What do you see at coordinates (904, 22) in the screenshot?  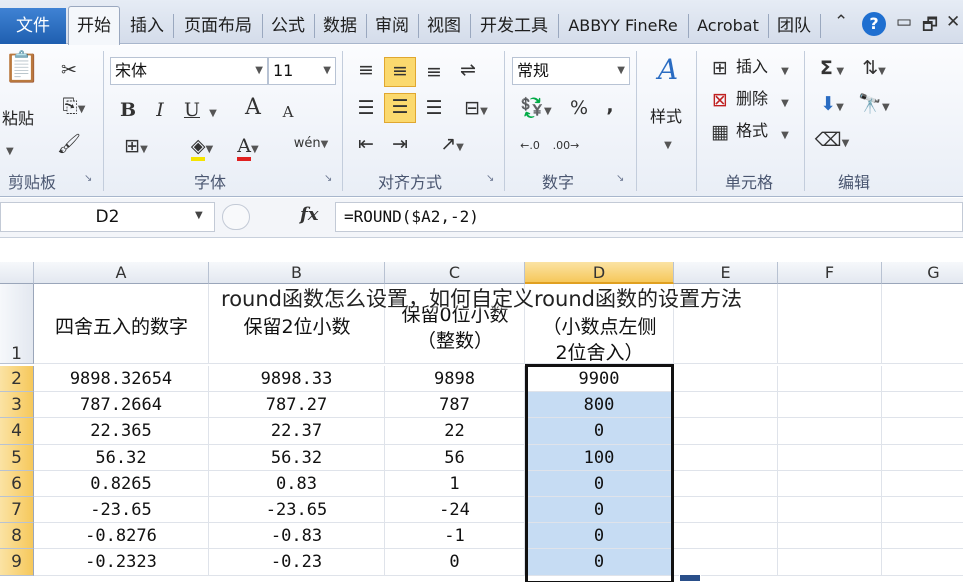 I see `minimize-icon: ▭` at bounding box center [904, 22].